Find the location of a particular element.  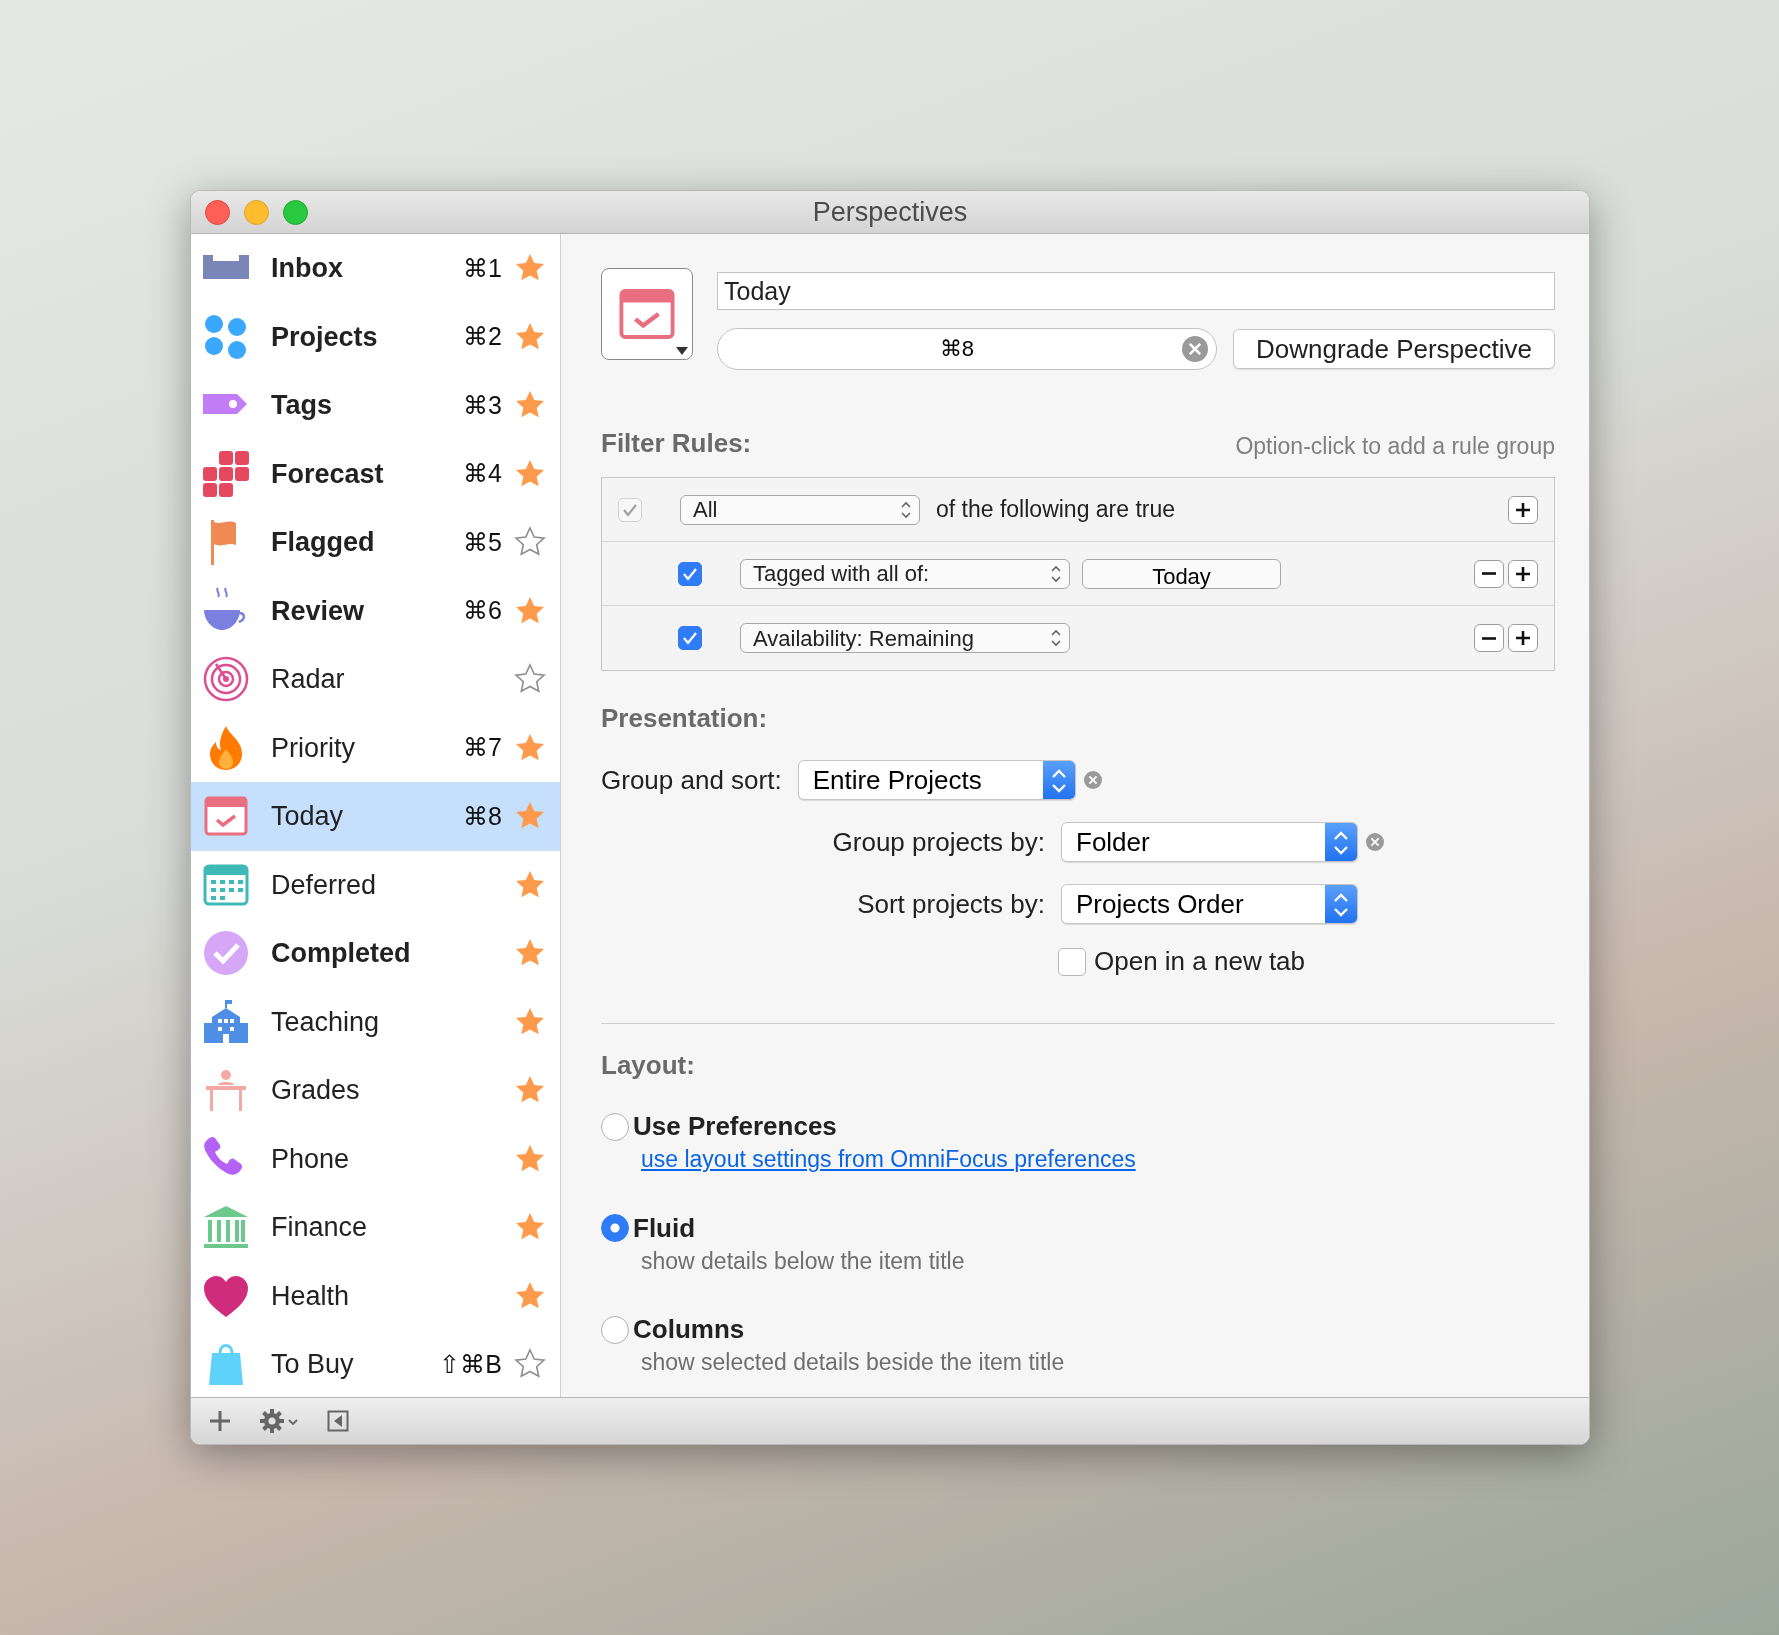

shortcut-label: ⌘2 is located at coordinates (482, 336).